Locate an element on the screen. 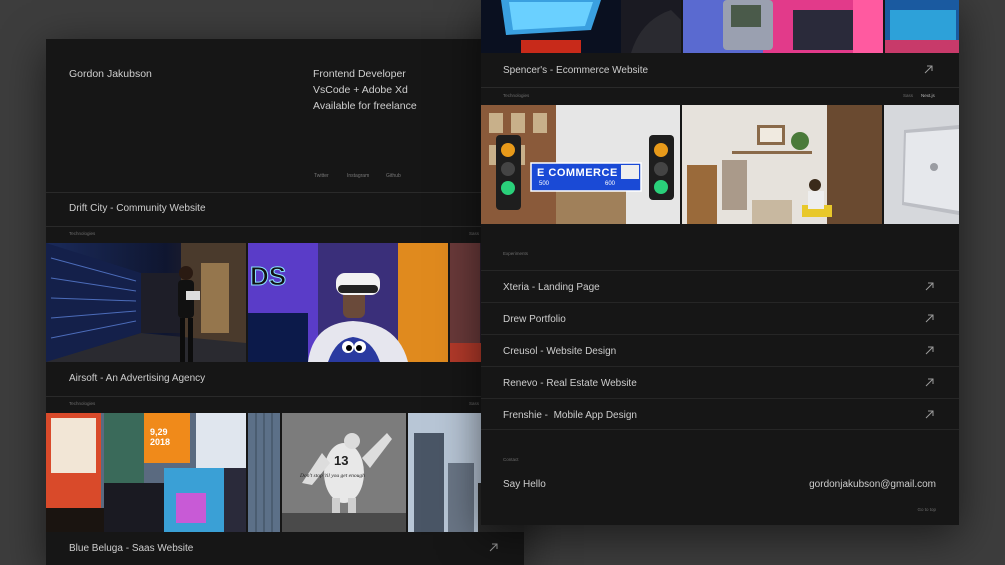 The image size is (1005, 565). owner-name: Gordon Jakubson is located at coordinates (110, 74).